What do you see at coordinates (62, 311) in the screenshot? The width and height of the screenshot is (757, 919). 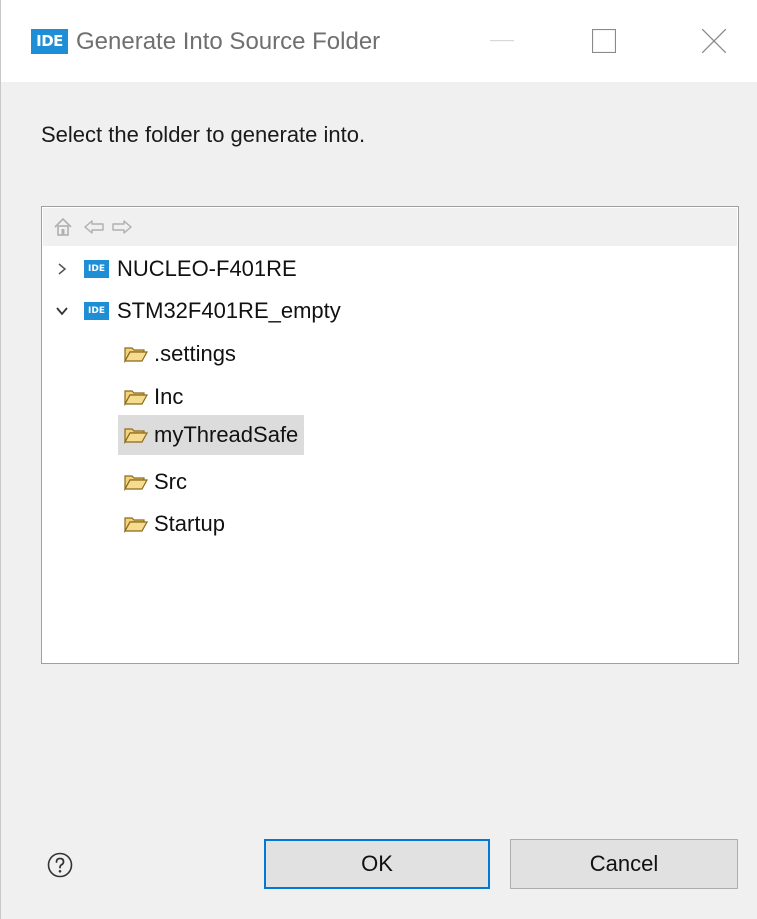 I see `chevron-down-icon` at bounding box center [62, 311].